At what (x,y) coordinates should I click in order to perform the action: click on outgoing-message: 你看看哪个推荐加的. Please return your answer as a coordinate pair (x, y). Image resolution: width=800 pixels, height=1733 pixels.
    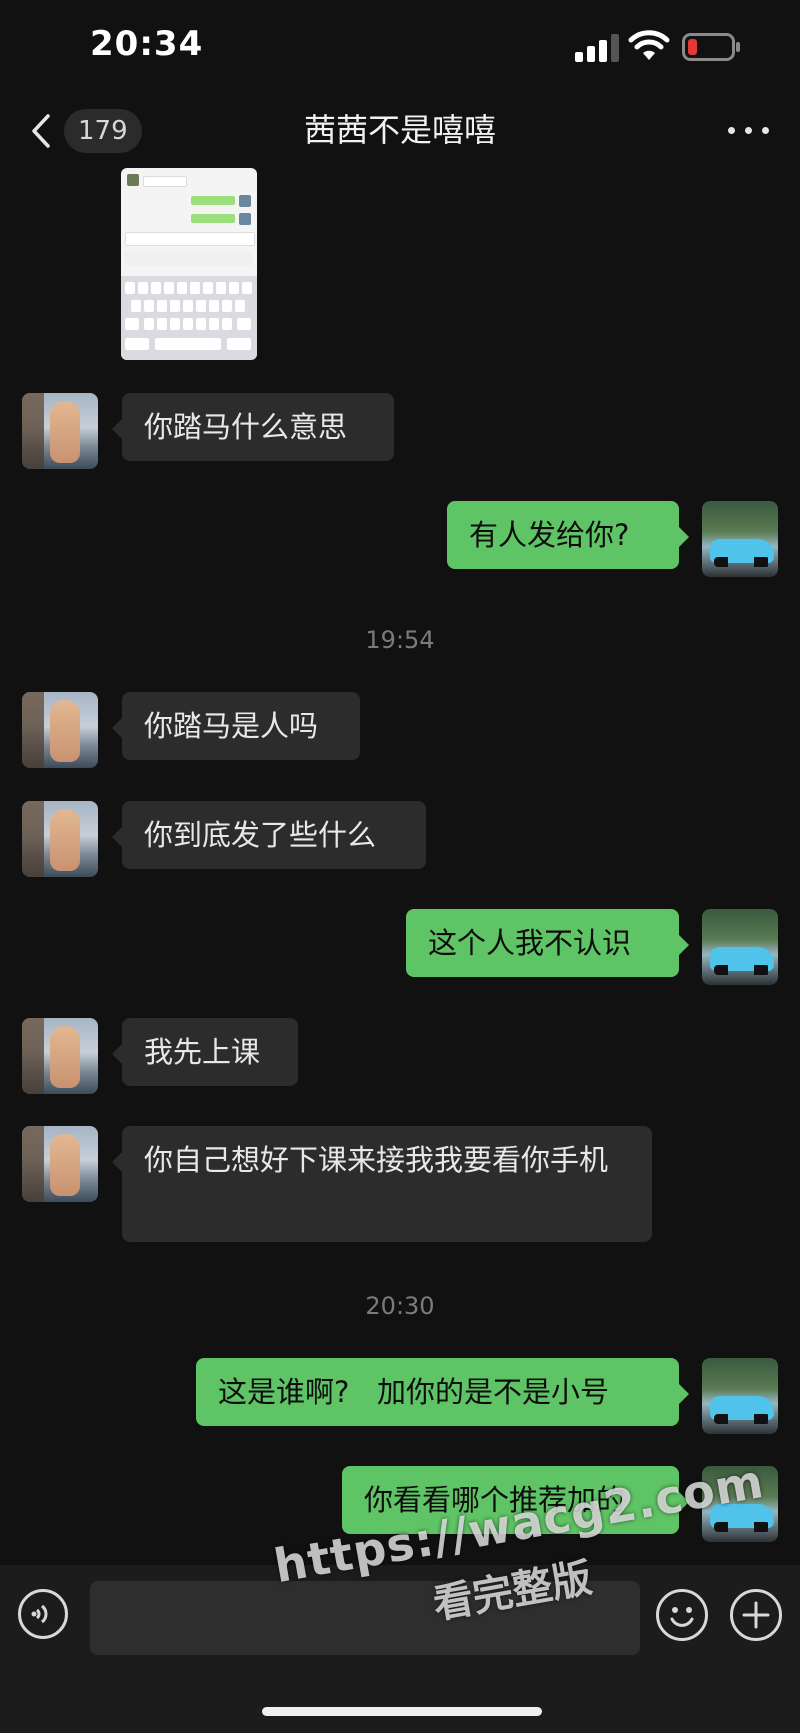
    Looking at the image, I should click on (515, 1500).